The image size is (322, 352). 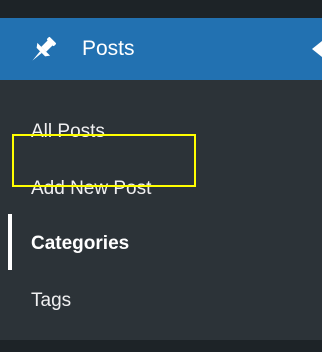 What do you see at coordinates (161, 9) in the screenshot?
I see `sidebar-top-edge` at bounding box center [161, 9].